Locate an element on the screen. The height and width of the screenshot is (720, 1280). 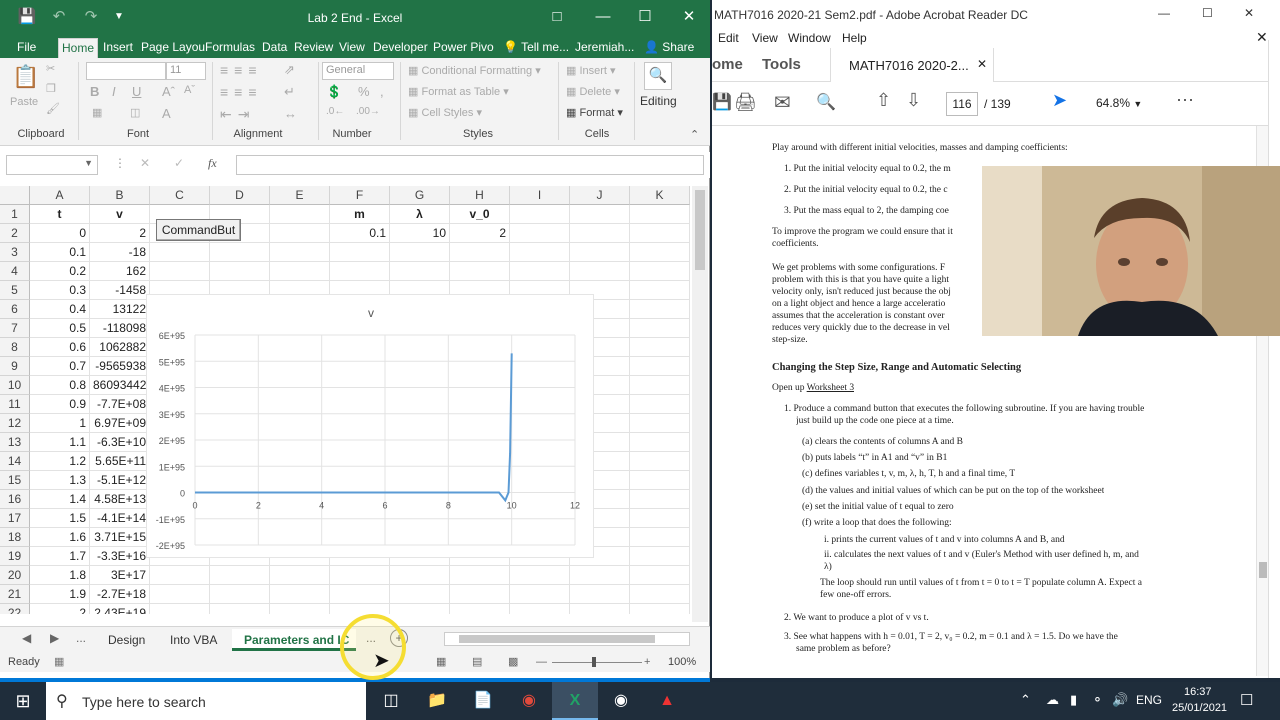
row-header: 2 is located at coordinates (15, 233).